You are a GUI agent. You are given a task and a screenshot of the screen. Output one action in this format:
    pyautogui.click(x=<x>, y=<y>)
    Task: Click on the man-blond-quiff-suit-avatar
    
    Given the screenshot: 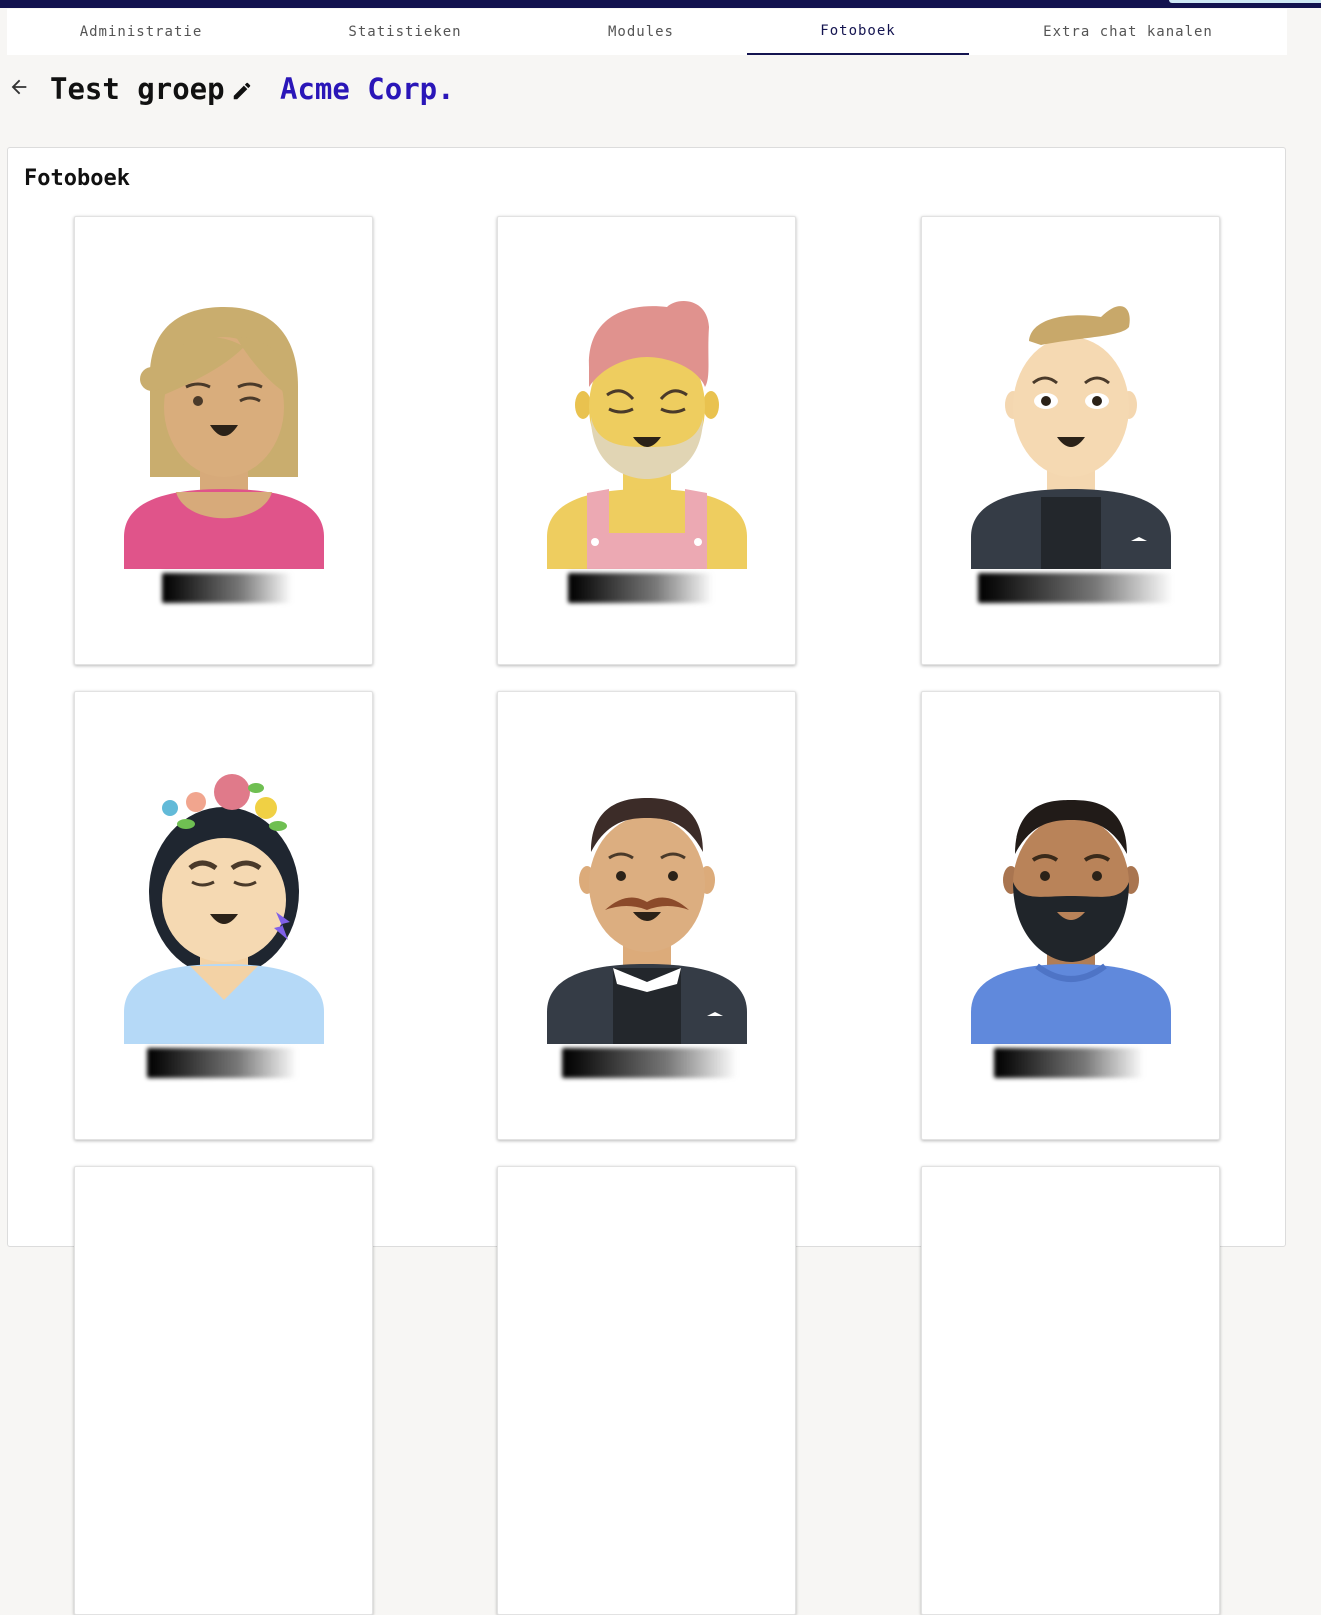 What is the action you would take?
    pyautogui.click(x=1071, y=437)
    